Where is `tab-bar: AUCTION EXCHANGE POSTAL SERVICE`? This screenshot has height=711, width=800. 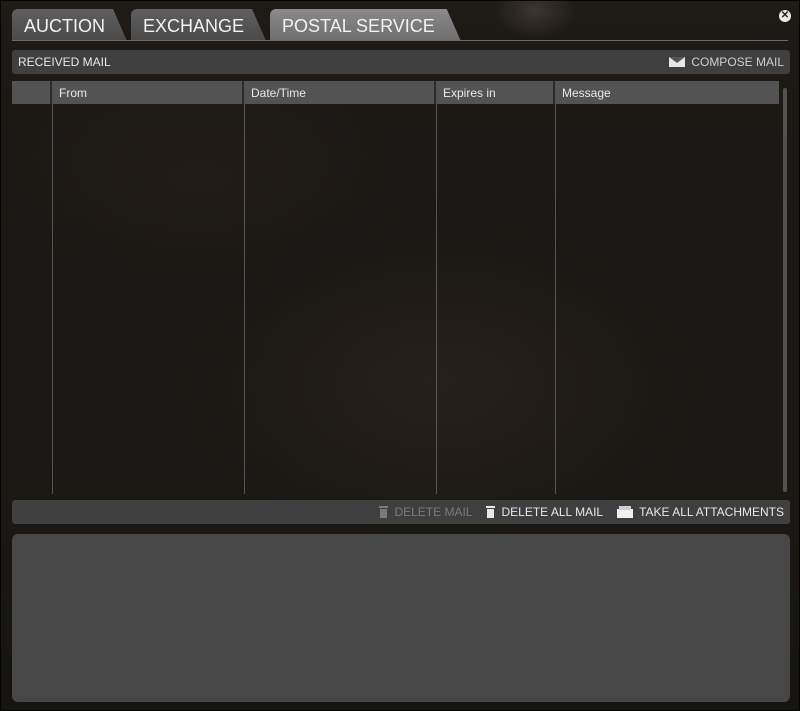
tab-bar: AUCTION EXCHANGE POSTAL SERVICE is located at coordinates (236, 25).